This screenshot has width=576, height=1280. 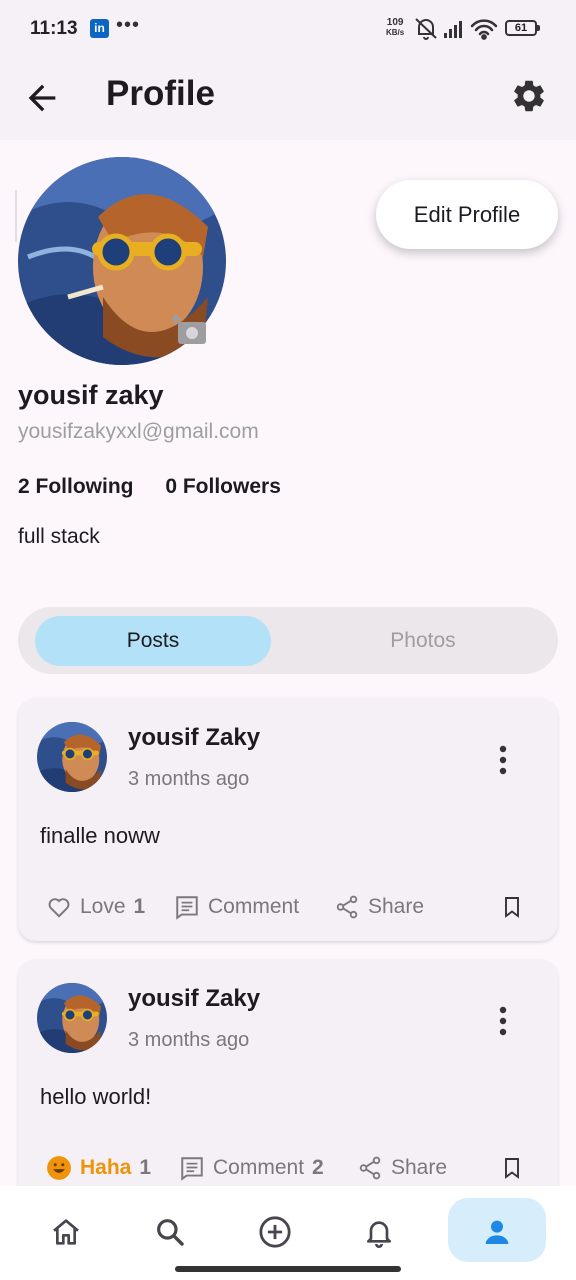 I want to click on profile-email: yousifzakyxxl@gmail.com, so click(x=138, y=431).